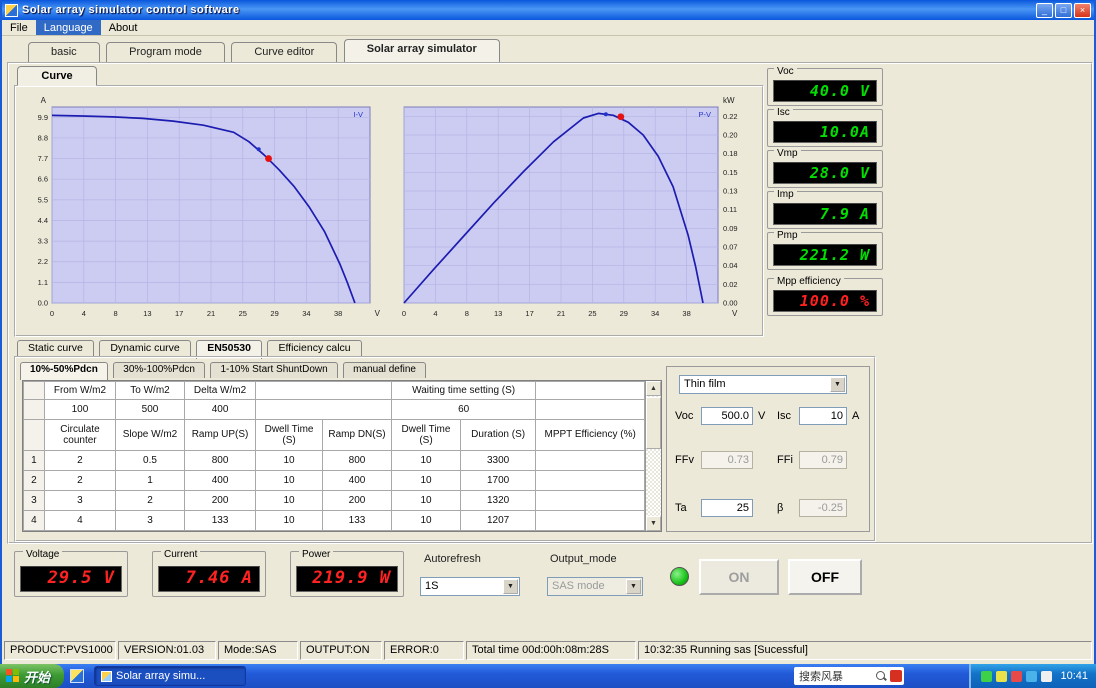 The height and width of the screenshot is (688, 1096). Describe the element at coordinates (150, 460) in the screenshot. I see `table-cell: 0.5` at that location.